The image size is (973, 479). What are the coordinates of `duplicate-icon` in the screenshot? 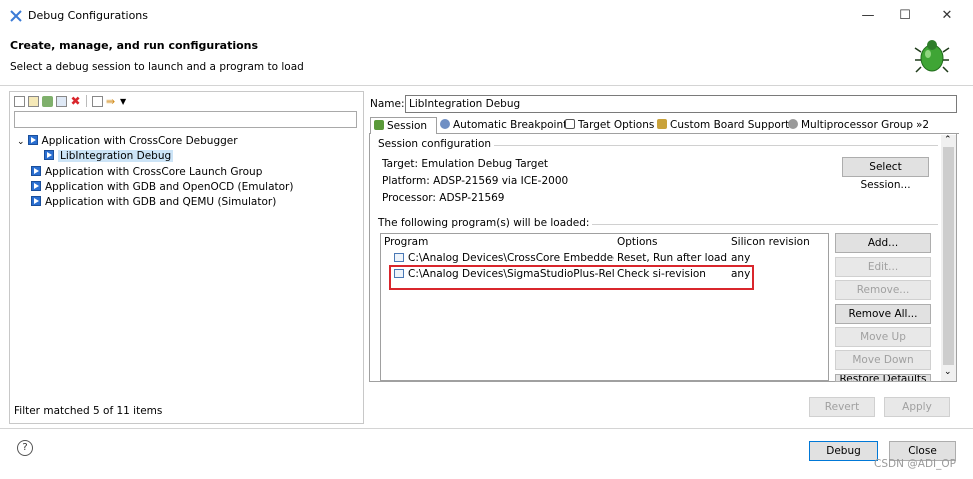 It's located at (61, 101).